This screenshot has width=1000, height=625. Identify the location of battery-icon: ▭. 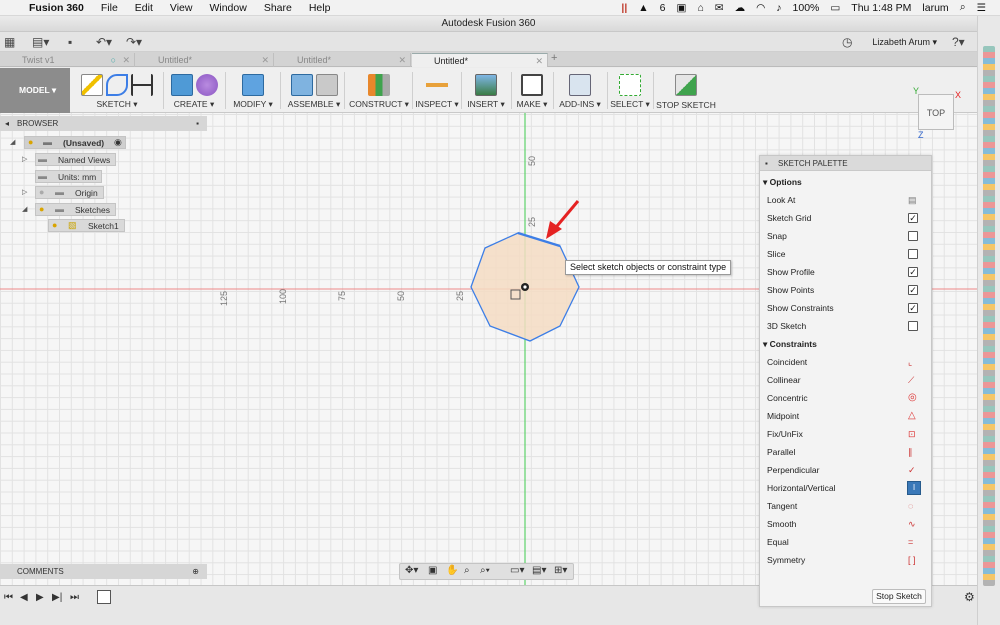
(835, 8).